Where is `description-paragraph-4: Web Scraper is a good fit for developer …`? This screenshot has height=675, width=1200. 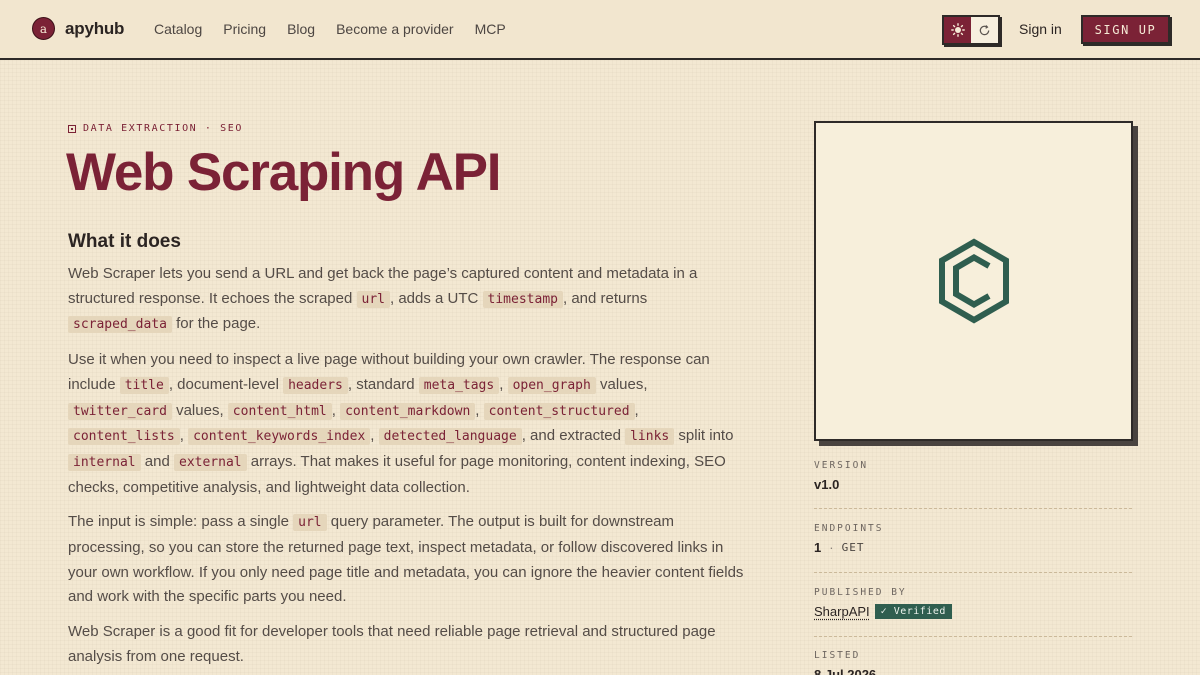
description-paragraph-4: Web Scraper is a good fit for developer … is located at coordinates (392, 644).